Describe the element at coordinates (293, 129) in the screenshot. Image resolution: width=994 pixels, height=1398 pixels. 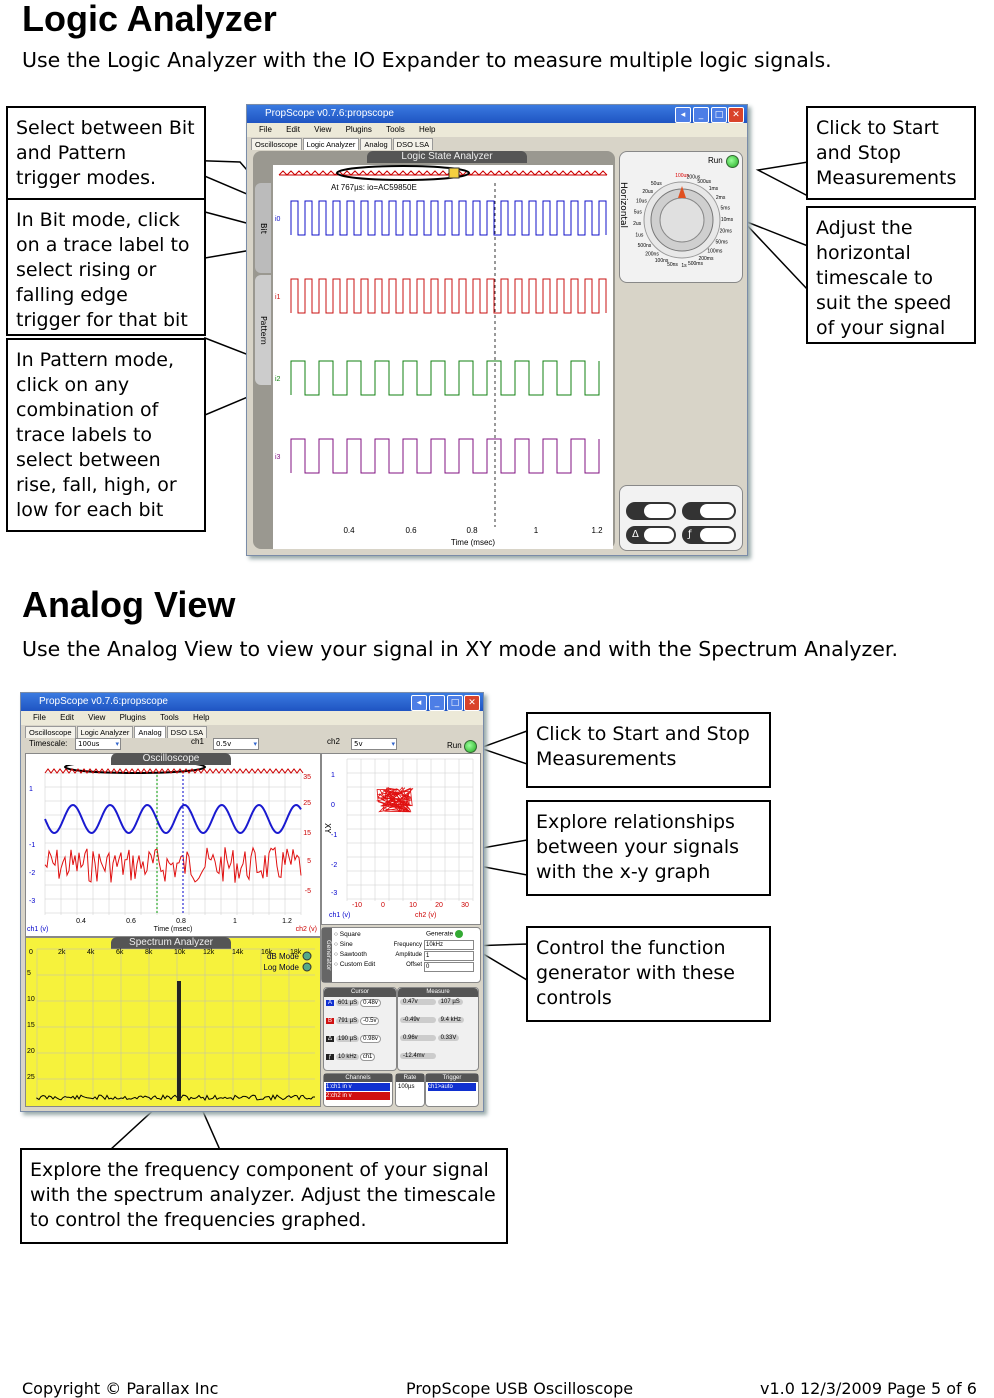
I see `menu-edit: Edit` at that location.